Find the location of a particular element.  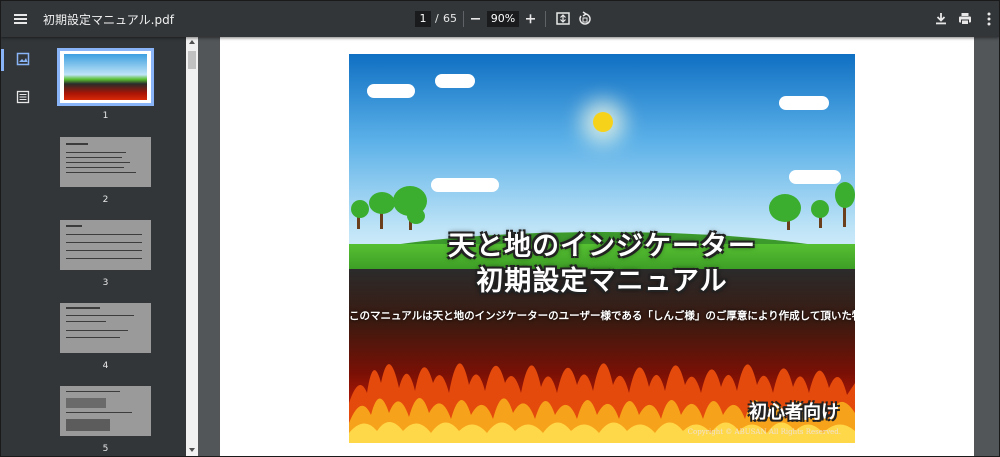

total-pages: 65 is located at coordinates (450, 18).